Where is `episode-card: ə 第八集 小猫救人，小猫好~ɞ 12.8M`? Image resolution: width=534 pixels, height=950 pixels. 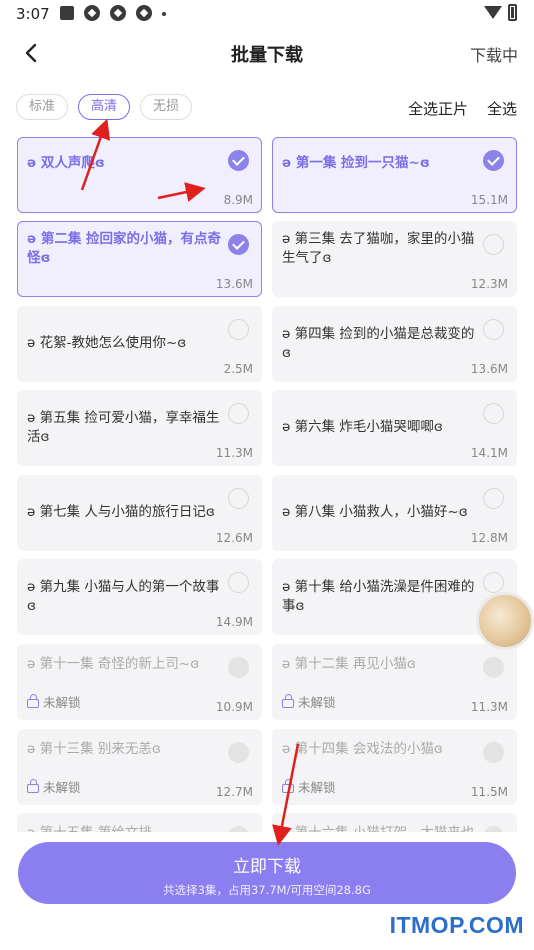 episode-card: ə 第八集 小猫救人，小猫好~ɞ 12.8M is located at coordinates (394, 513).